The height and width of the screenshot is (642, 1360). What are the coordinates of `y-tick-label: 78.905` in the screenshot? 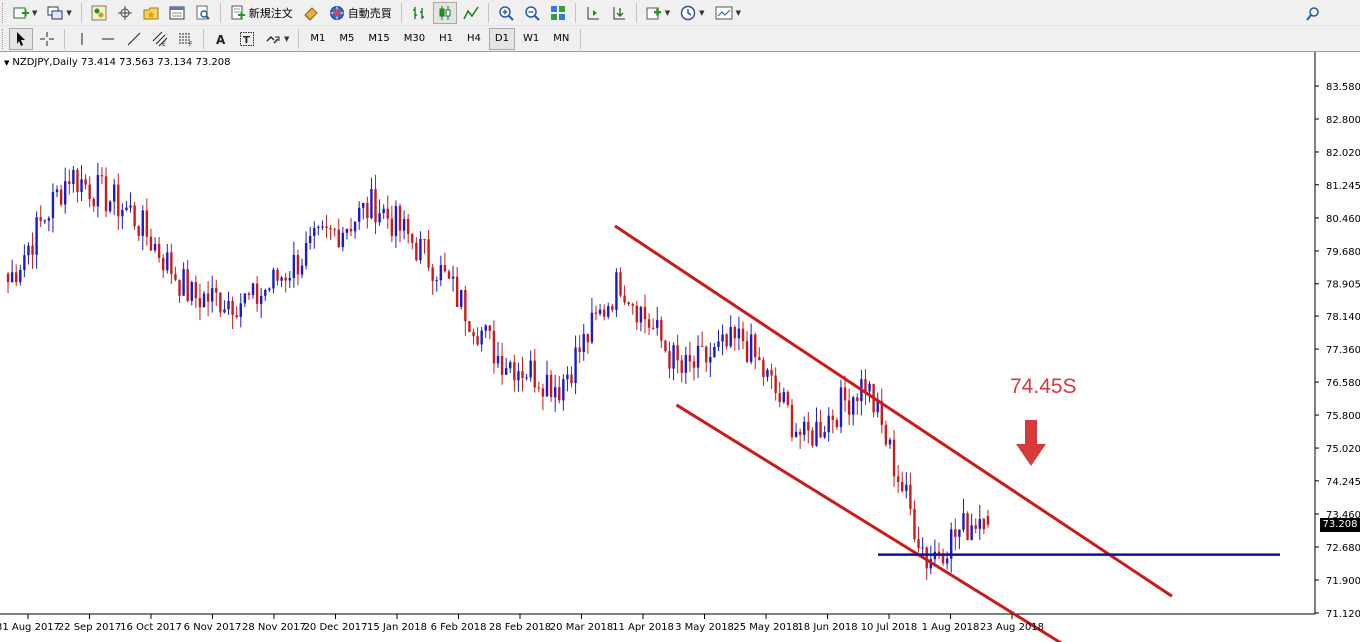 It's located at (1343, 285).